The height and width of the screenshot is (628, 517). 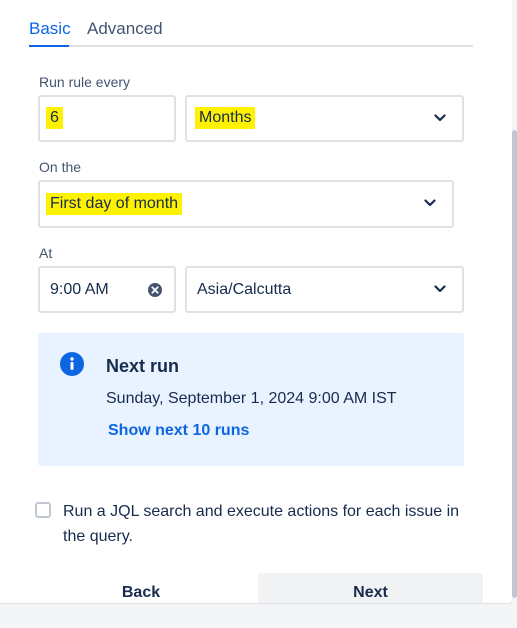 What do you see at coordinates (49, 46) in the screenshot?
I see `active-tab-indicator` at bounding box center [49, 46].